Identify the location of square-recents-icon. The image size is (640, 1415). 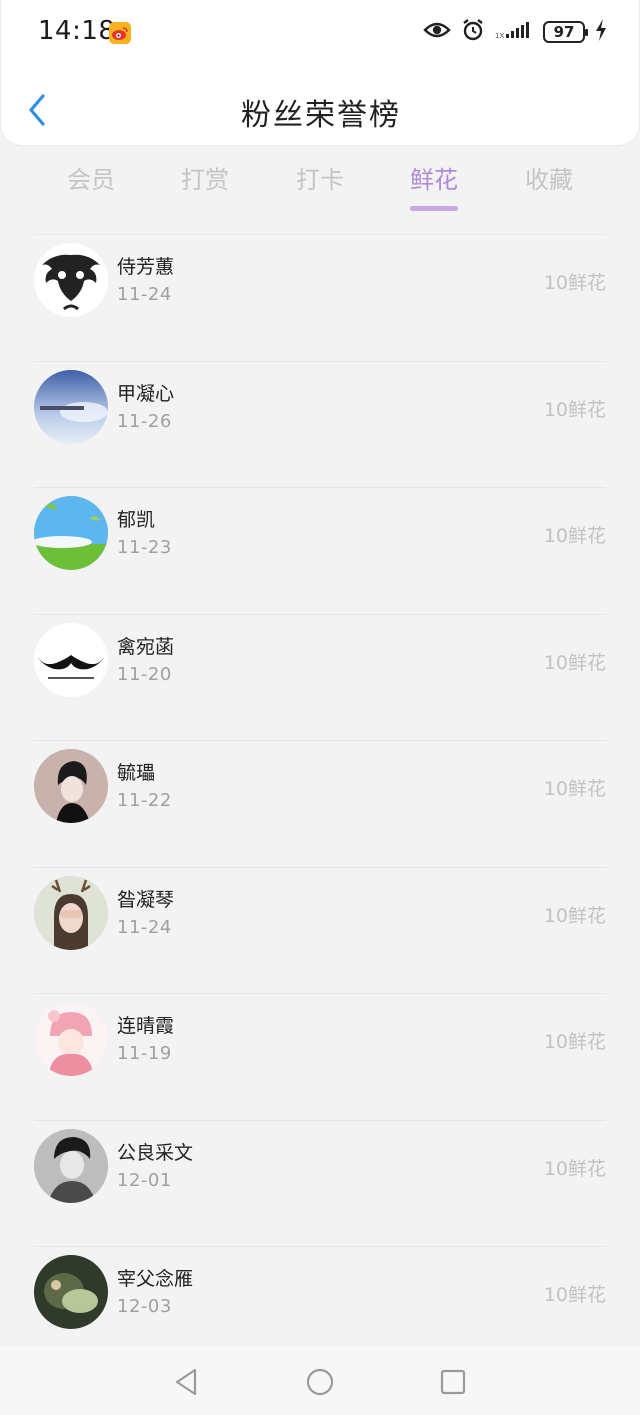
(453, 1382).